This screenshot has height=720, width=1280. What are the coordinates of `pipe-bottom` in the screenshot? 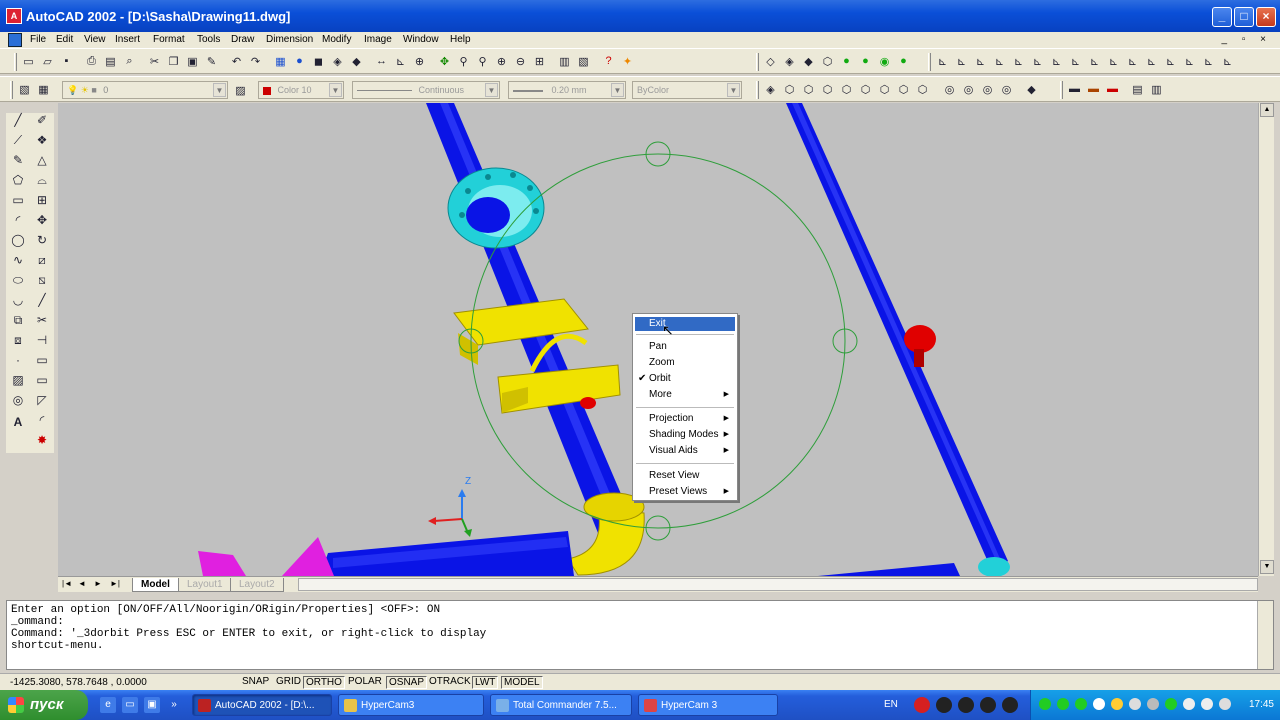 It's located at (447, 553).